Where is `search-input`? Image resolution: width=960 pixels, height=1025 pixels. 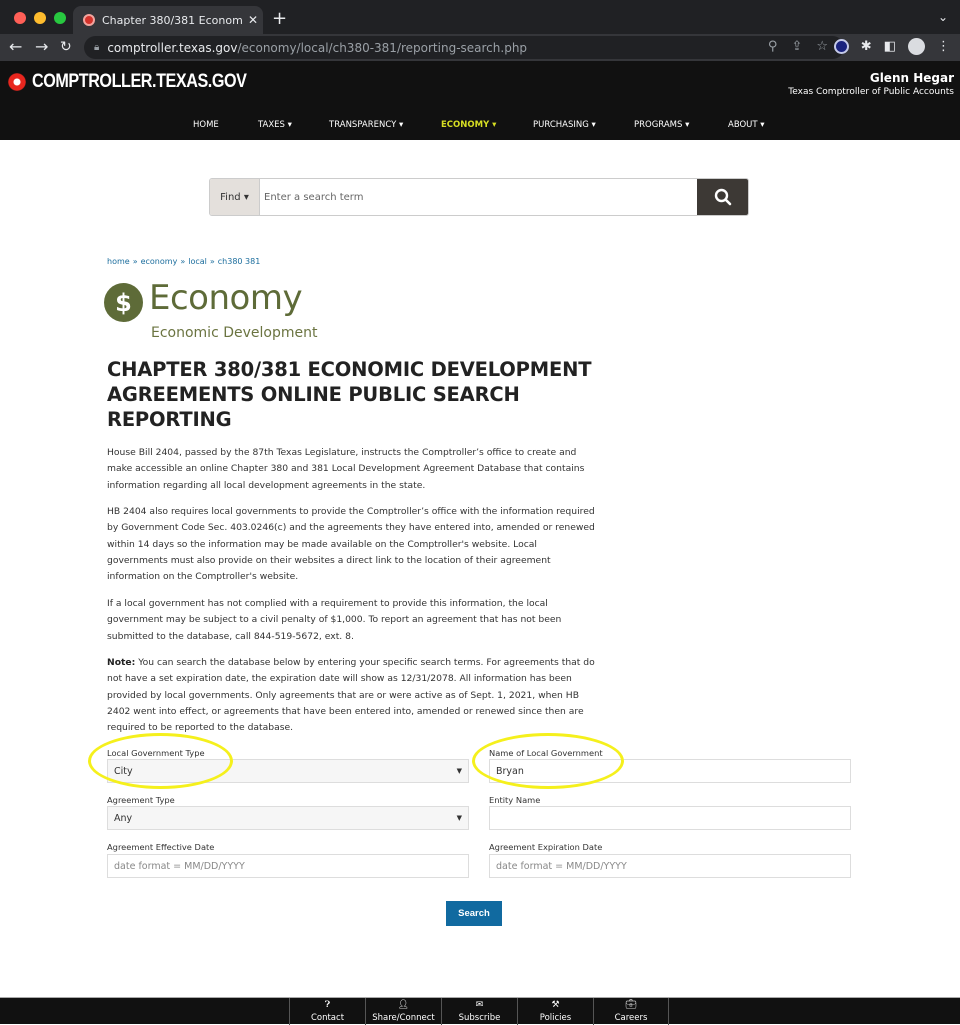 search-input is located at coordinates (478, 197).